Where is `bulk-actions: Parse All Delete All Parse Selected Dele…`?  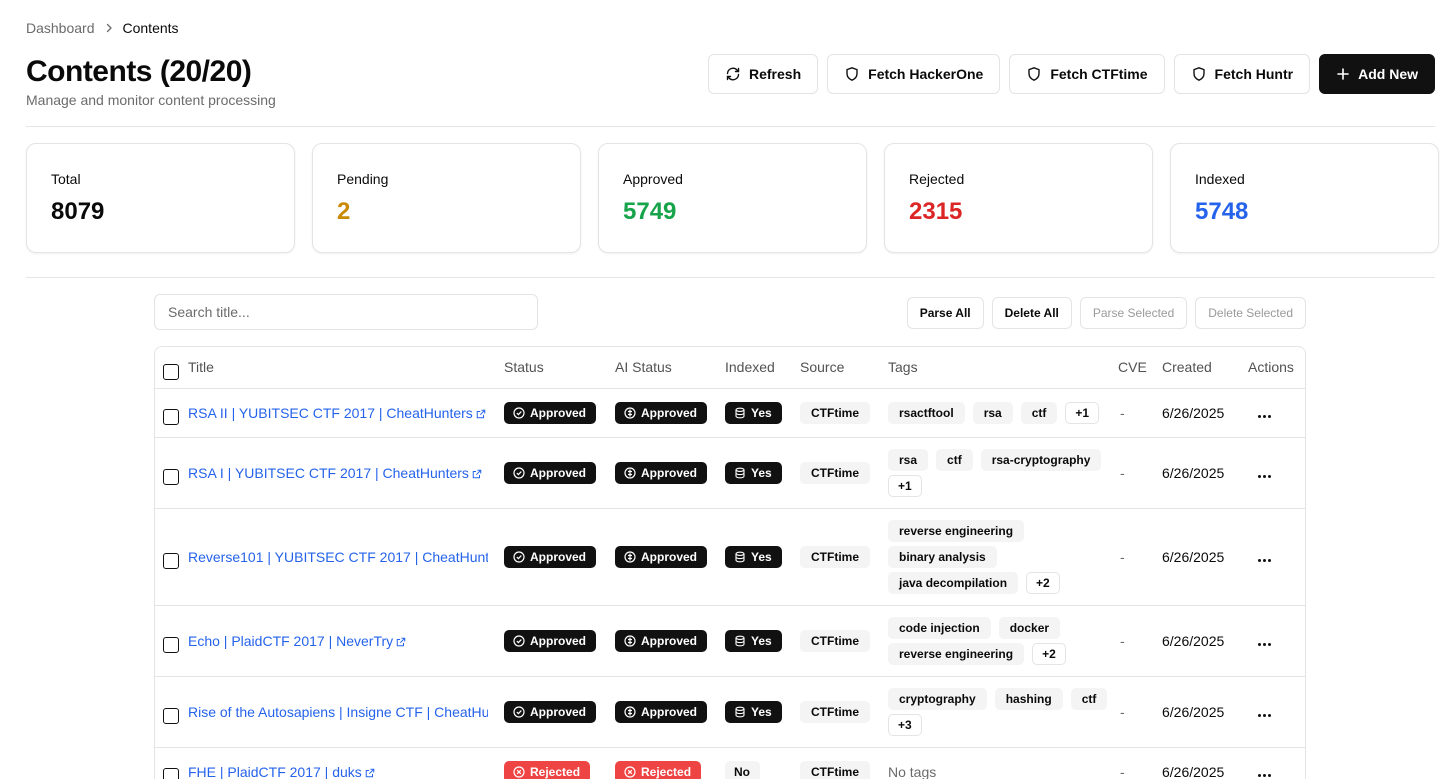
bulk-actions: Parse All Delete All Parse Selected Dele… is located at coordinates (1106, 313).